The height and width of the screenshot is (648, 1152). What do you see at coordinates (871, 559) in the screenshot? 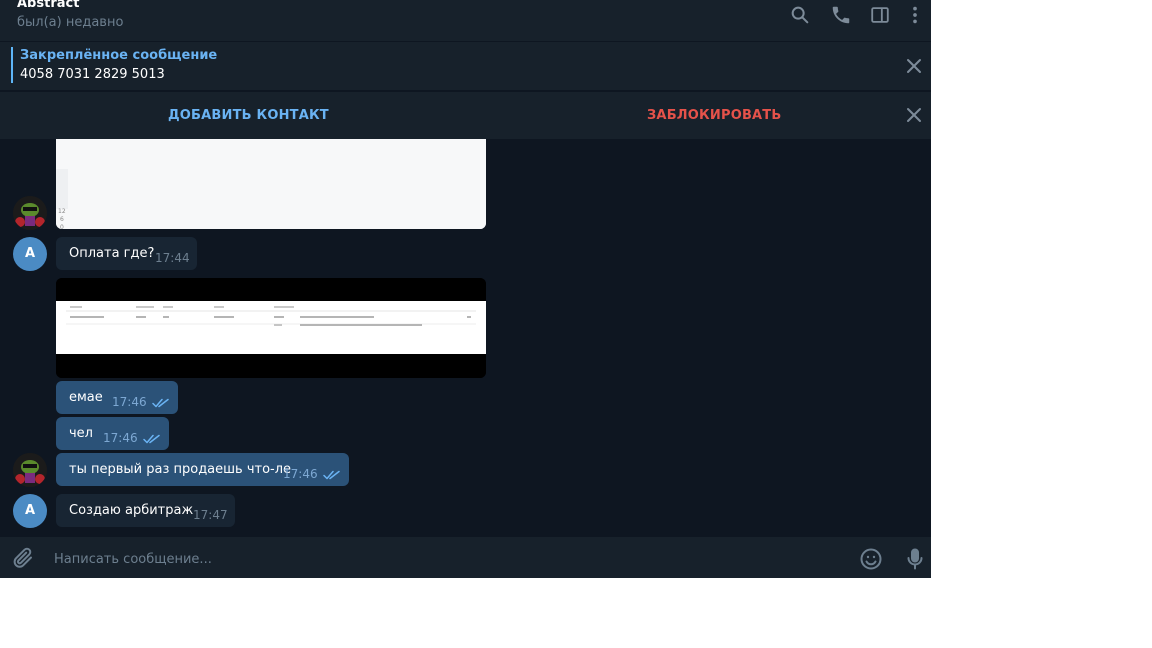
I see `emoji-icon` at bounding box center [871, 559].